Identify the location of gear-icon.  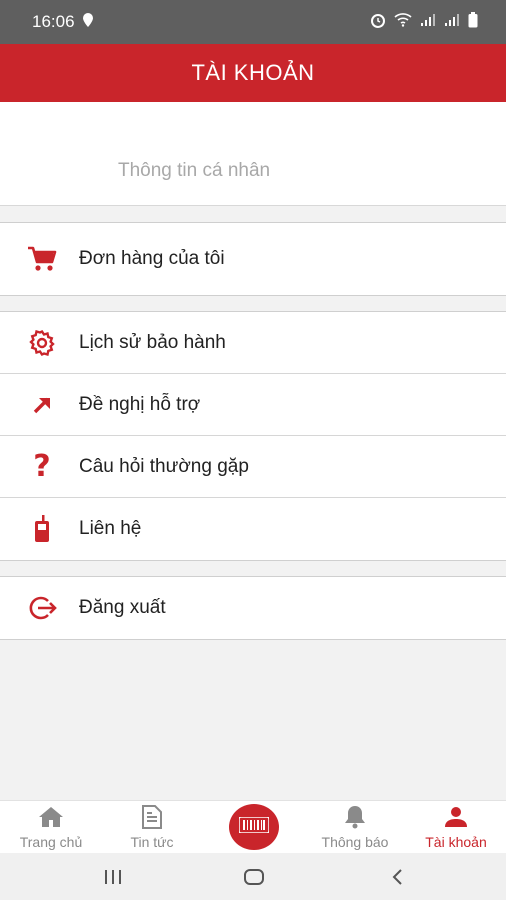
(42, 343).